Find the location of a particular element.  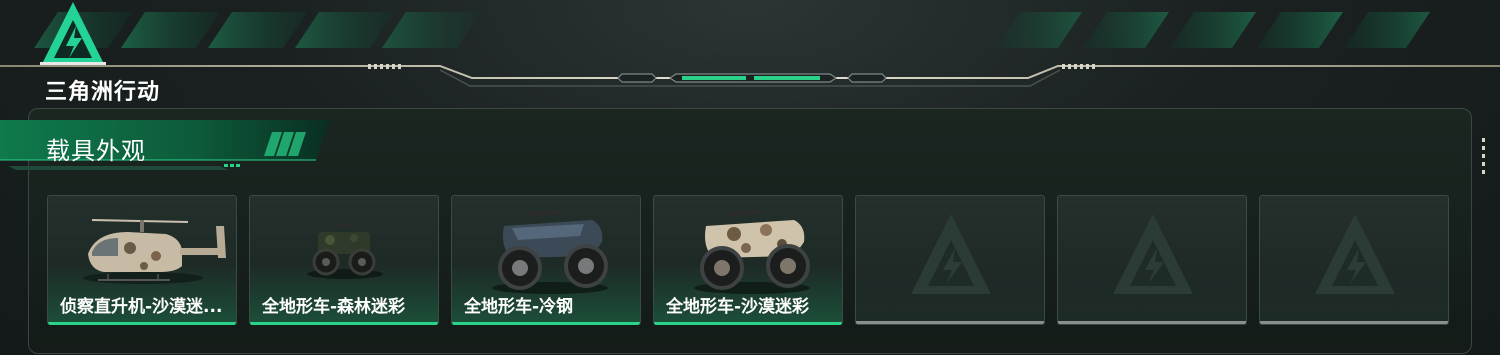

skin-name: 全地形车-冷钢 is located at coordinates (519, 307).